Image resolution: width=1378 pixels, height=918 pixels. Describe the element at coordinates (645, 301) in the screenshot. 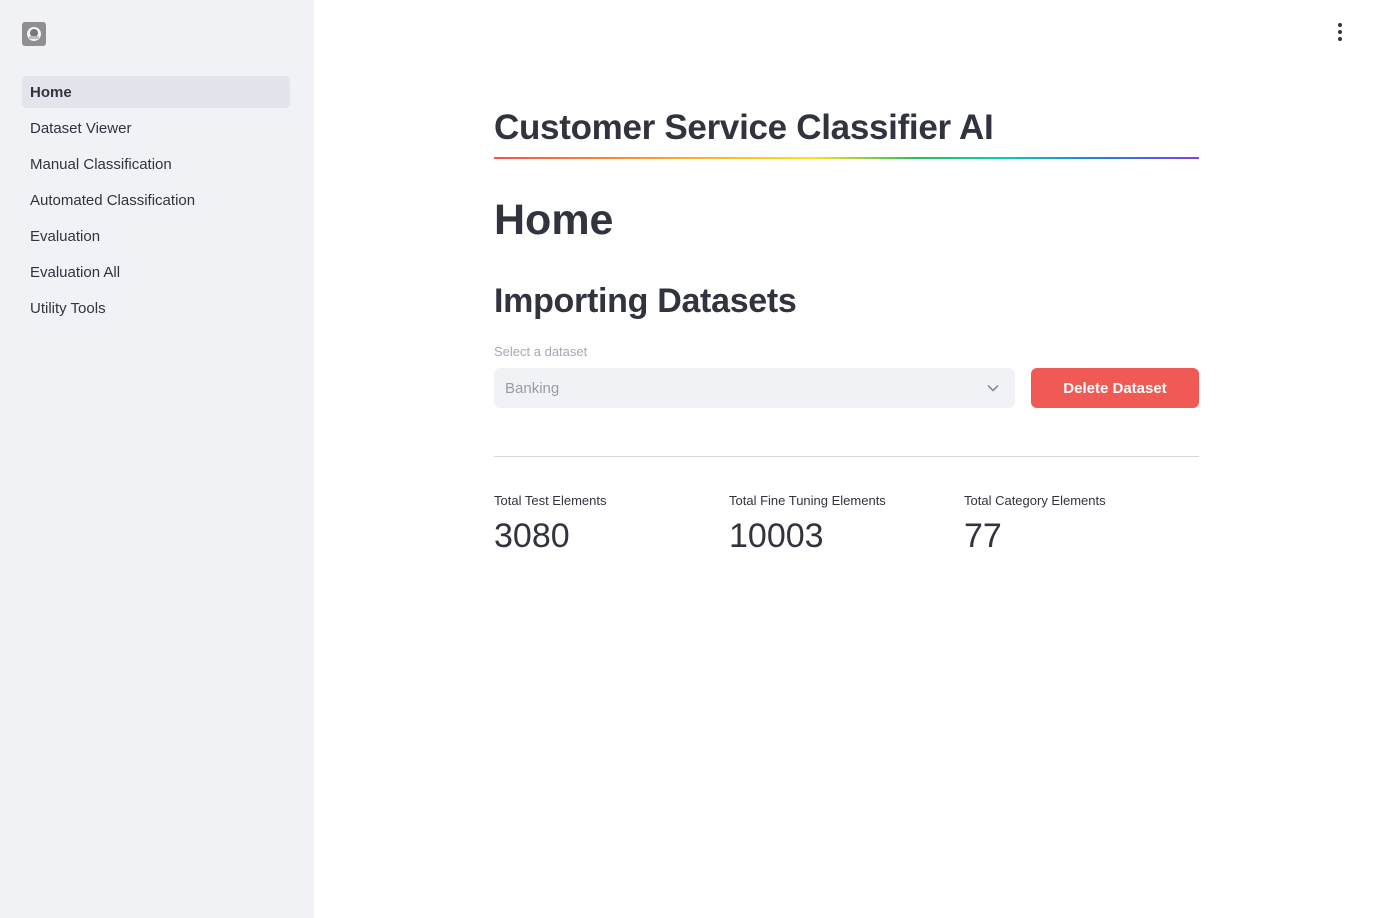

I see `section-title: Importing Datasets` at that location.